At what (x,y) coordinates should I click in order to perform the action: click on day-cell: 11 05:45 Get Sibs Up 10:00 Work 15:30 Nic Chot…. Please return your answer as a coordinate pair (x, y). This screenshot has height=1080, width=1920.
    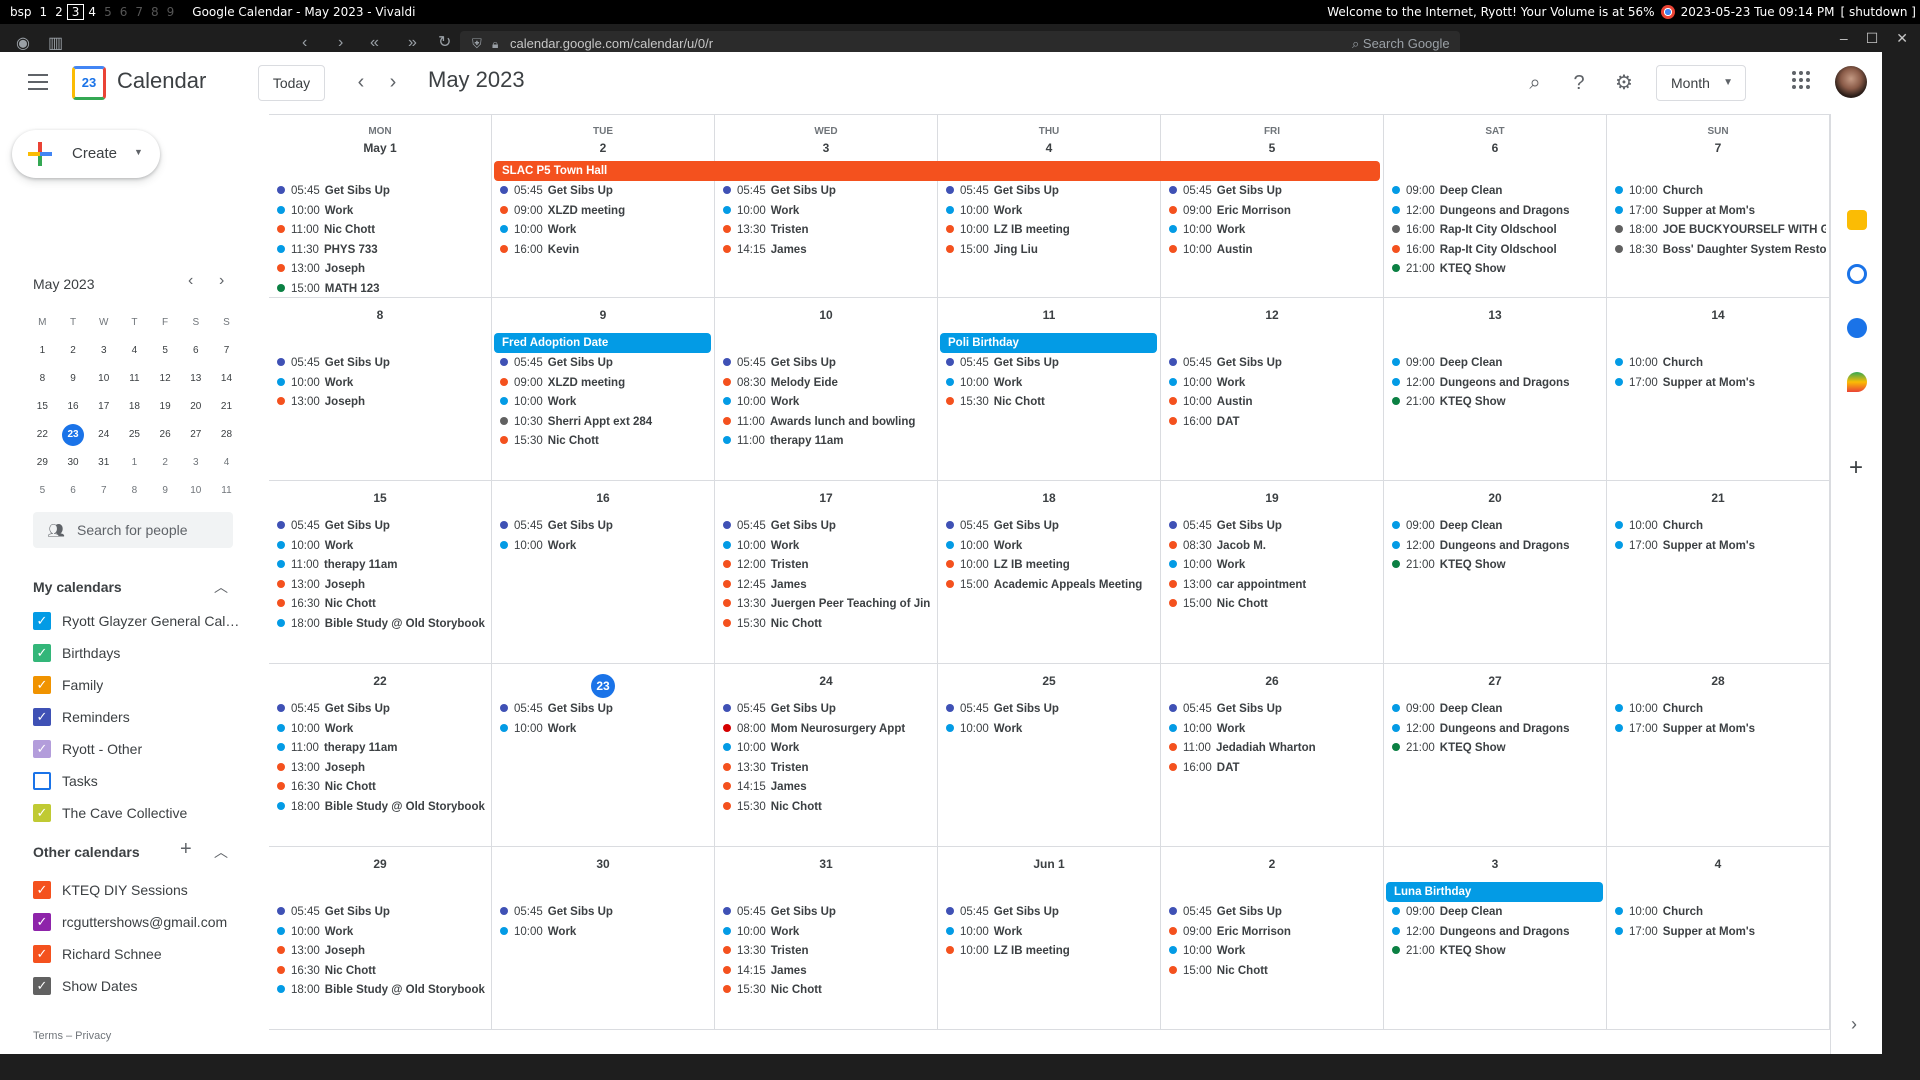
    Looking at the image, I should click on (1049, 389).